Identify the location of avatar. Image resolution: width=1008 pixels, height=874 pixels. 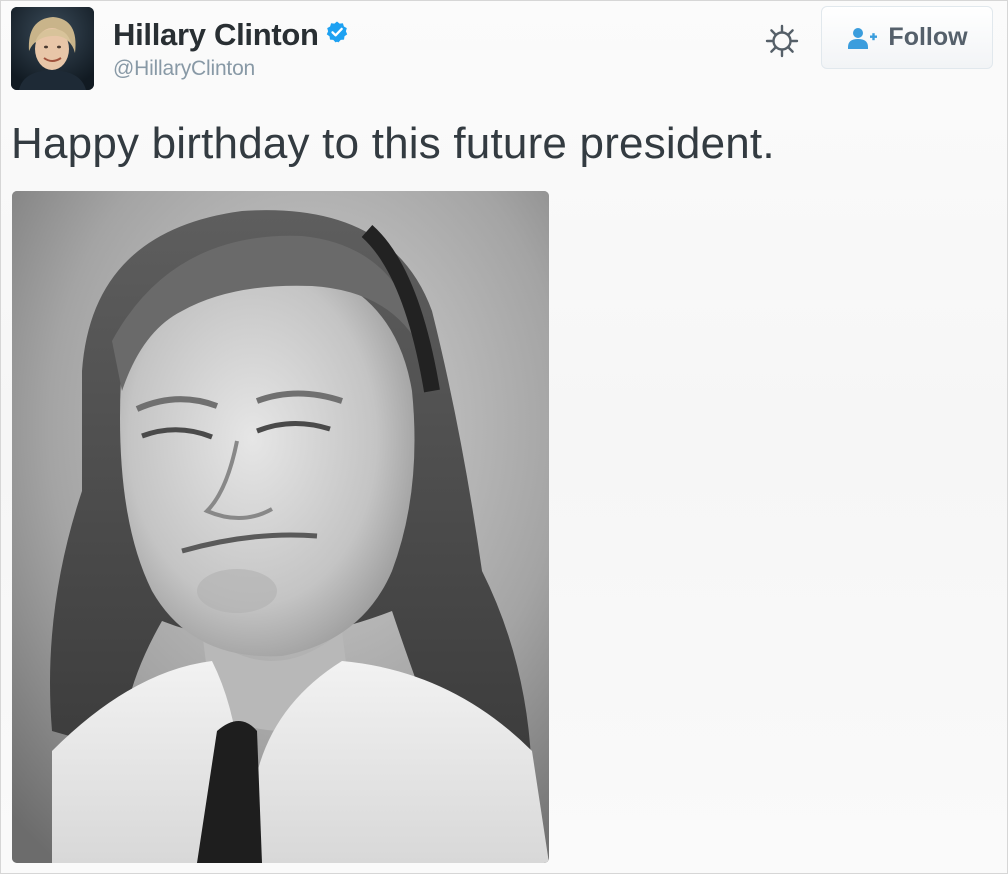
(52, 48).